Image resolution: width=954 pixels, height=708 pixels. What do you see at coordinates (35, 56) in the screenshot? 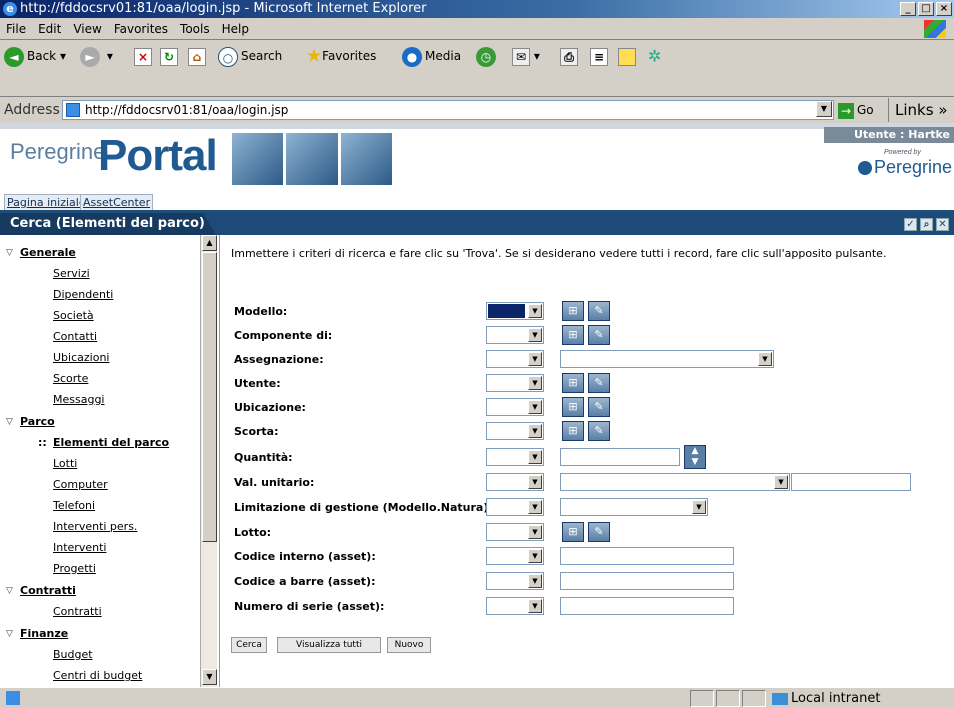
I see `back-button: ◄ Back ▾` at bounding box center [35, 56].